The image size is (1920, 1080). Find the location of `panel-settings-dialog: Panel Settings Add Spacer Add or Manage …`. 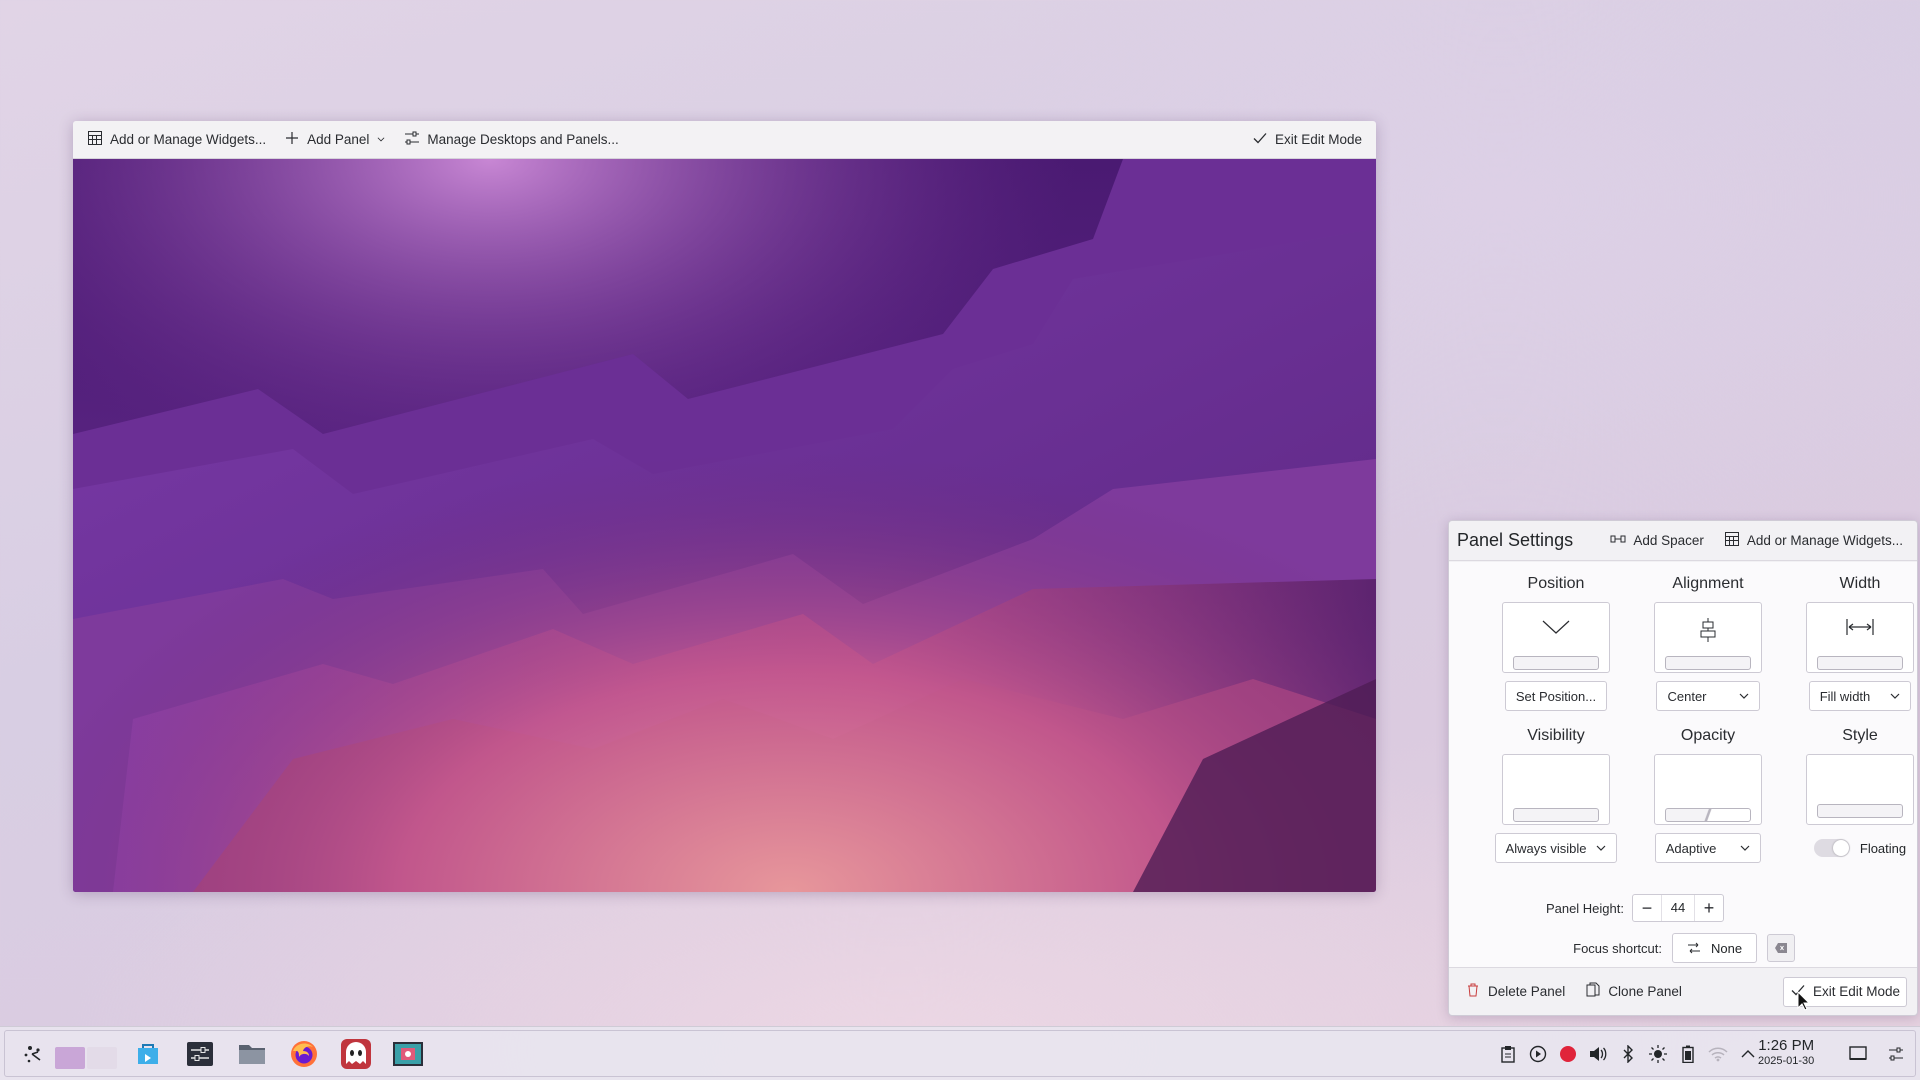

panel-settings-dialog: Panel Settings Add Spacer Add or Manage … is located at coordinates (1683, 768).